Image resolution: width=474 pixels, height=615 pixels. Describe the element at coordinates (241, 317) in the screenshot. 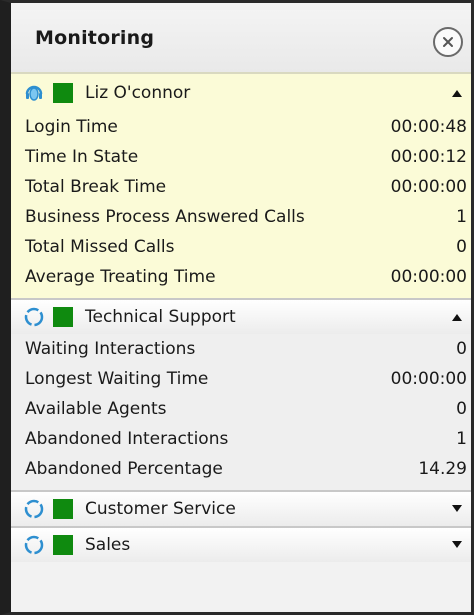

I see `queue-section-header: Technical Support` at that location.